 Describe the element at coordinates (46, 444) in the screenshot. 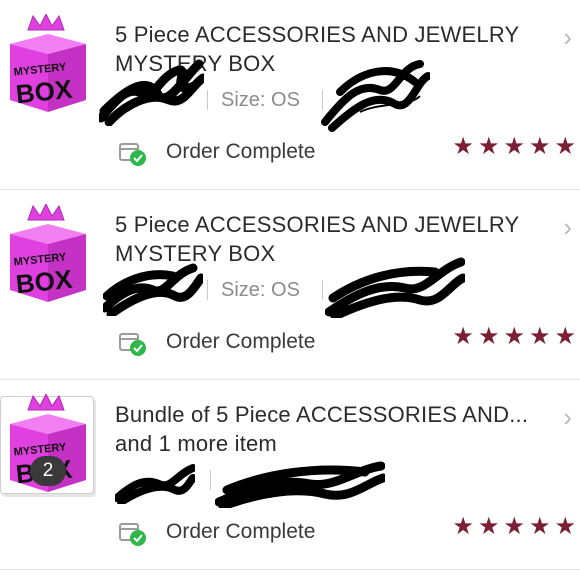

I see `mystery-box-thumbnail: MYSTERY BOX 2` at that location.